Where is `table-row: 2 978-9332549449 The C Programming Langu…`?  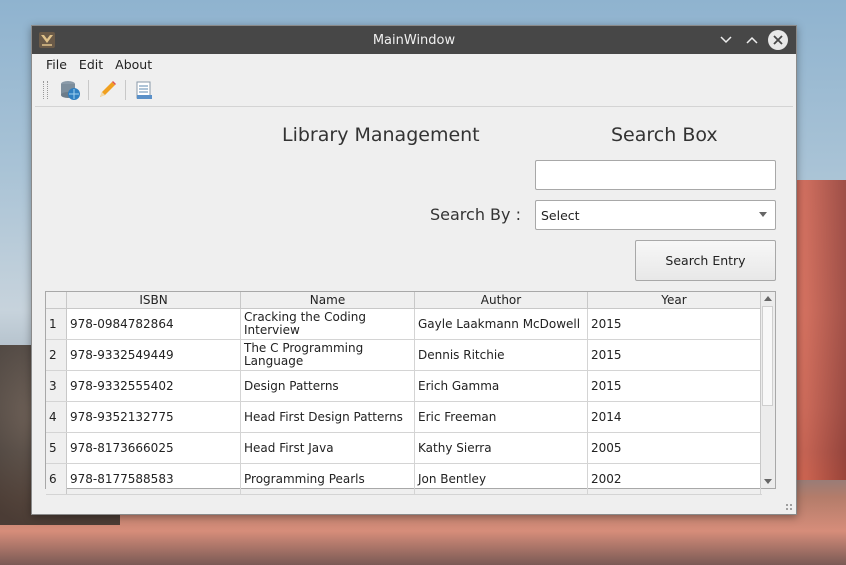 table-row: 2 978-9332549449 The C Programming Langu… is located at coordinates (404, 355).